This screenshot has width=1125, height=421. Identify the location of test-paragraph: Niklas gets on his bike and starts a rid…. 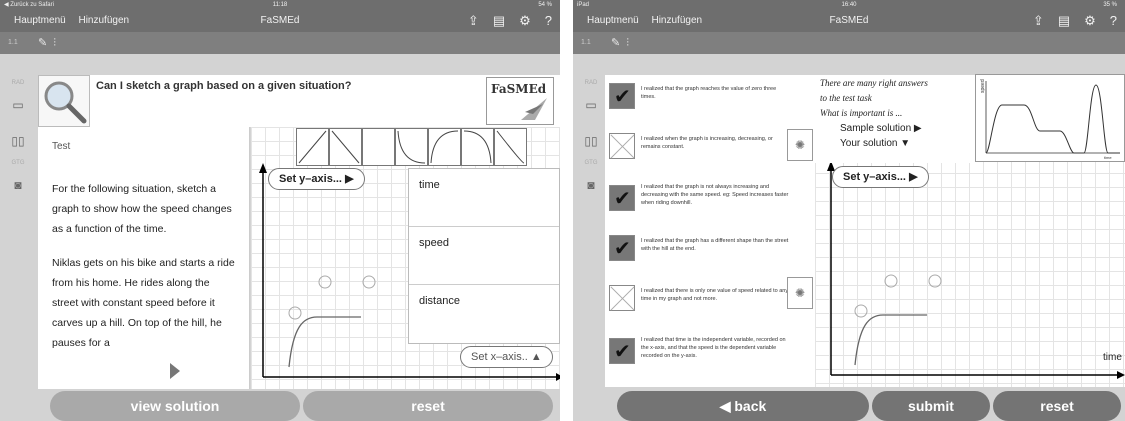
(143, 303).